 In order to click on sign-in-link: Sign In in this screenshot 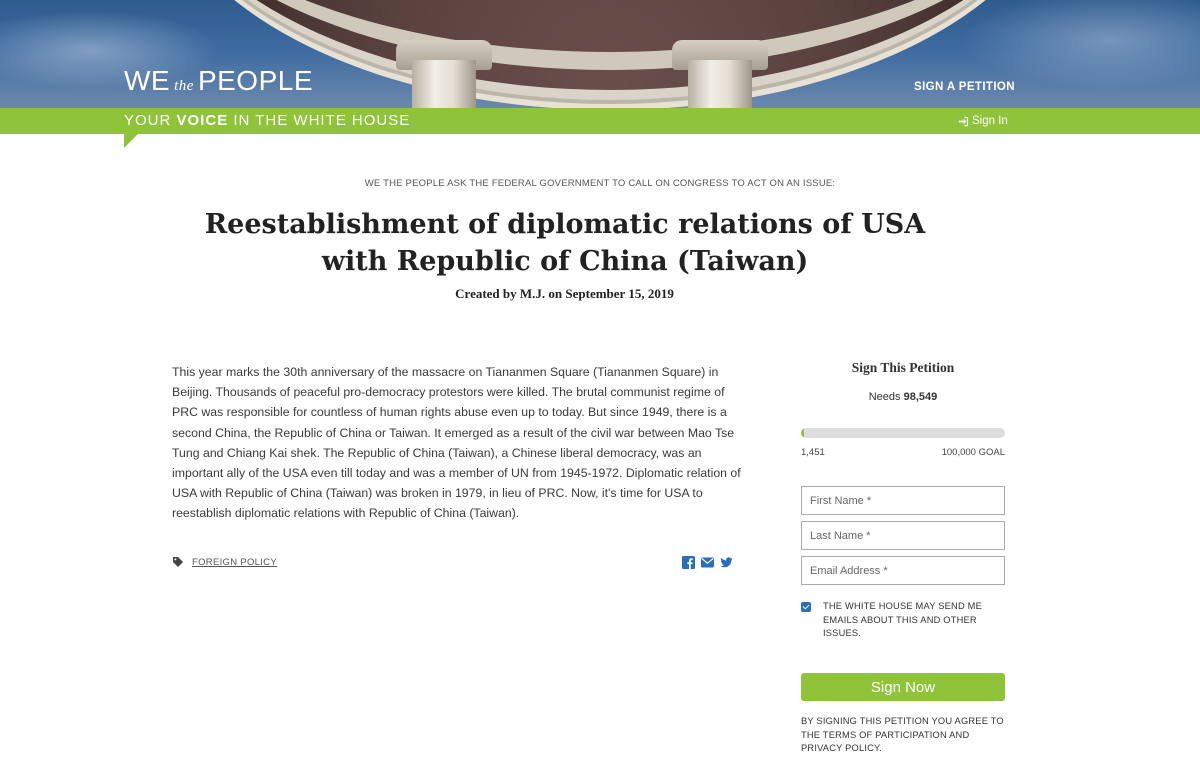, I will do `click(983, 121)`.